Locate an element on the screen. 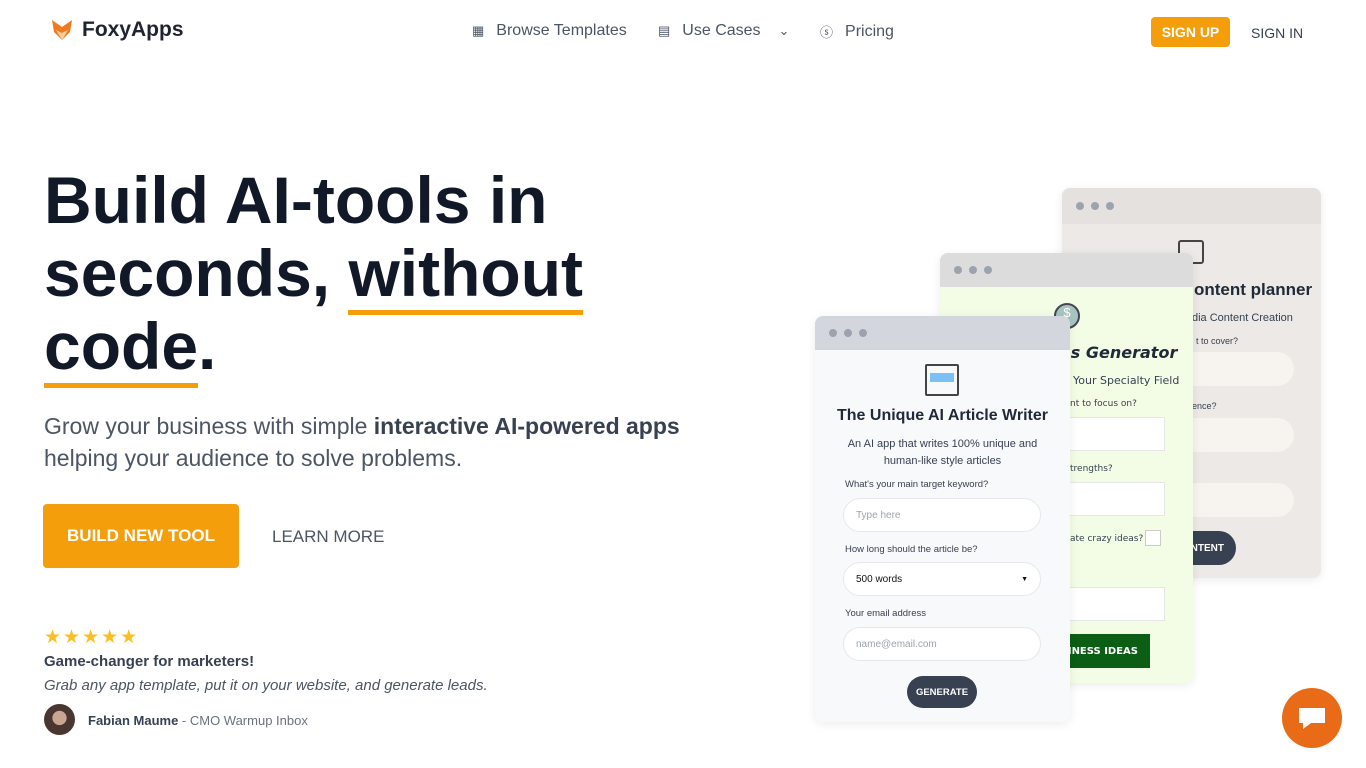 Image resolution: width=1366 pixels, height=768 pixels. subtitle-text: helping your audience to solve problems. is located at coordinates (253, 458).